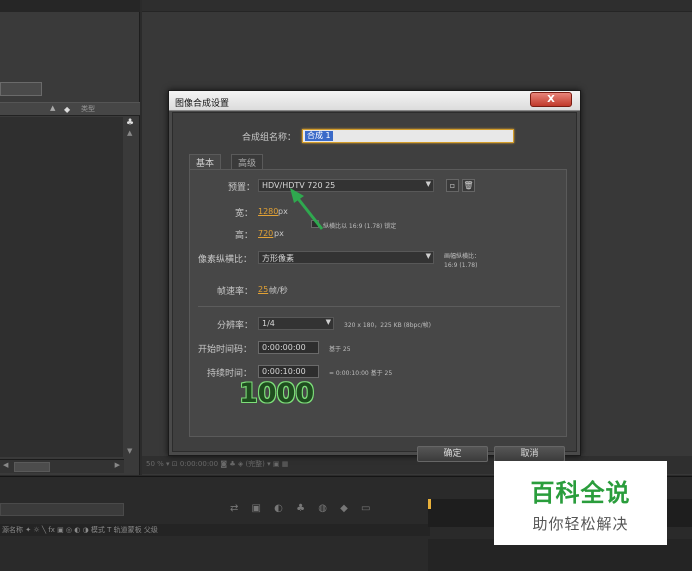 The height and width of the screenshot is (571, 692). Describe the element at coordinates (580, 524) in the screenshot. I see `watermark-subtitle: 助你轻松解决` at that location.